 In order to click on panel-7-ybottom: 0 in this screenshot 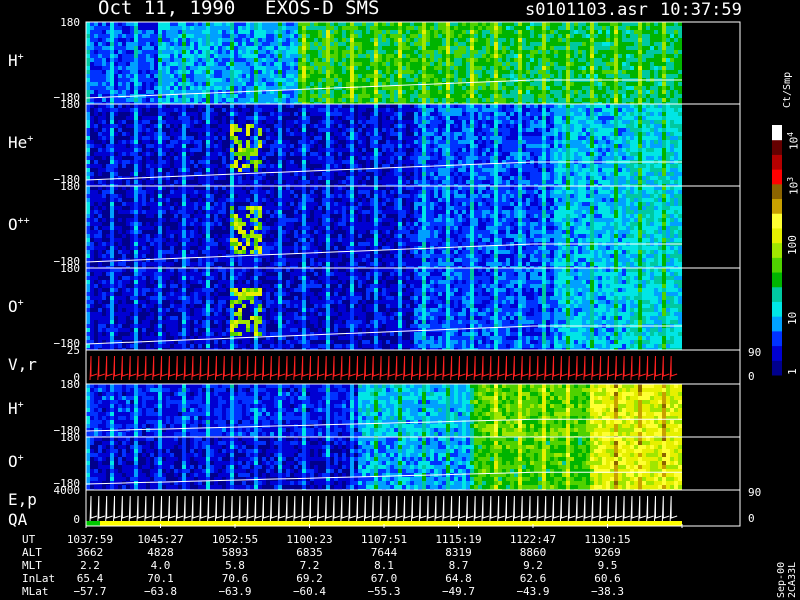, I will do `click(76, 519)`.